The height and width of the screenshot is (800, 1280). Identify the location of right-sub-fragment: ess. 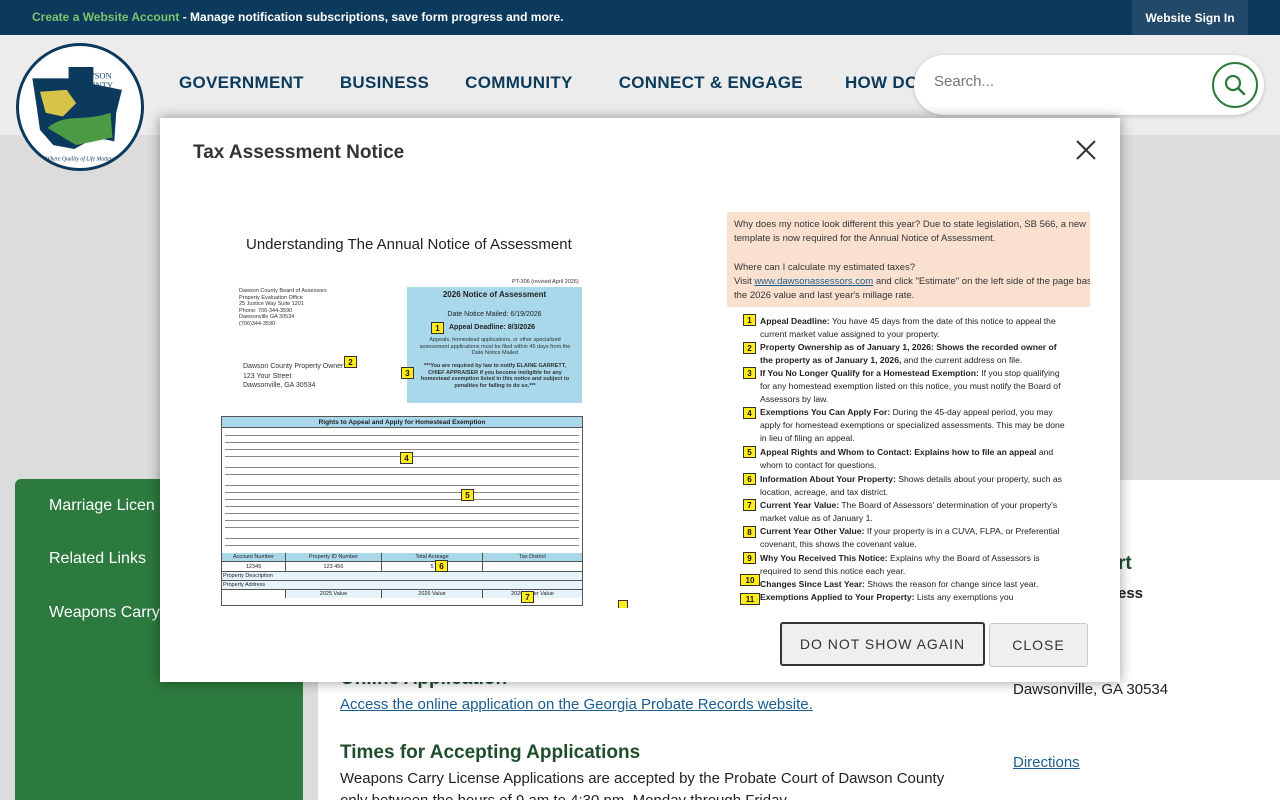
(1131, 593).